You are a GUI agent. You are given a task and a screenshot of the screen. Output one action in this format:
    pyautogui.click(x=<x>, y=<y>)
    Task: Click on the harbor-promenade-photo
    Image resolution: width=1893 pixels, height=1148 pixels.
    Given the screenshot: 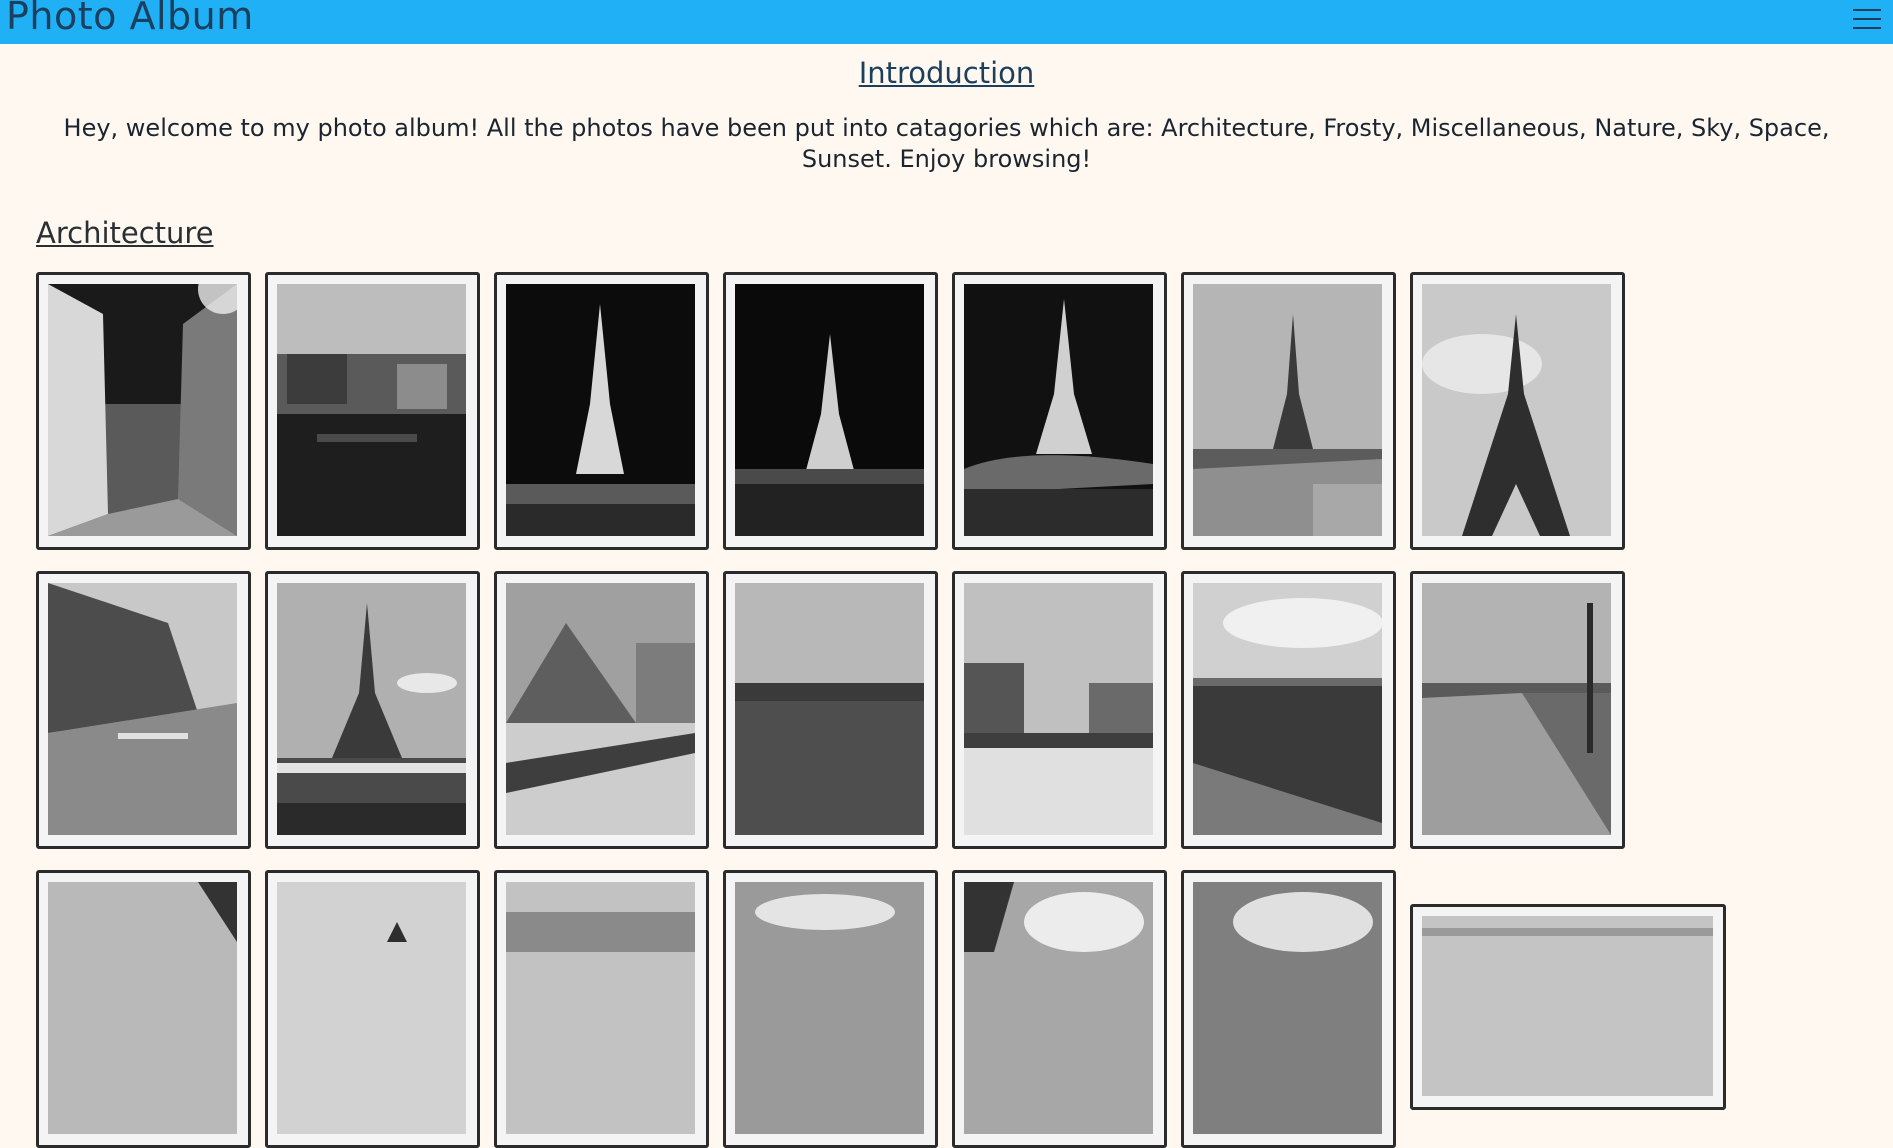 What is the action you would take?
    pyautogui.click(x=1516, y=709)
    